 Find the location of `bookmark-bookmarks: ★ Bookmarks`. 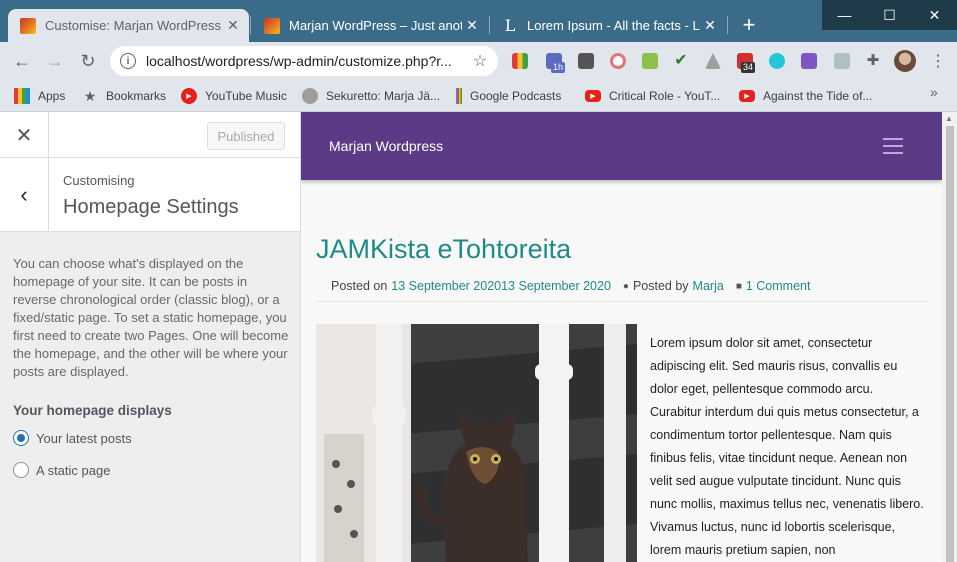

bookmark-bookmarks: ★ Bookmarks is located at coordinates (124, 96).